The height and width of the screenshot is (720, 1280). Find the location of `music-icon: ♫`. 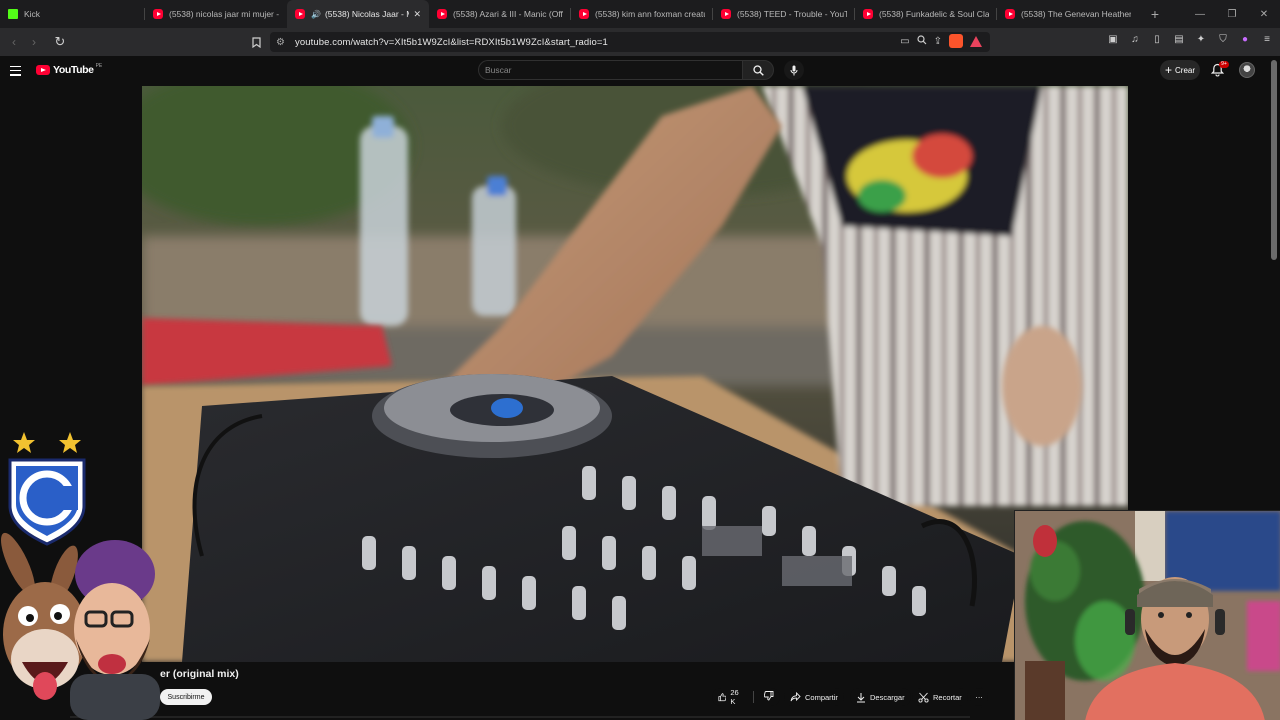

music-icon: ♫ is located at coordinates (1135, 39).